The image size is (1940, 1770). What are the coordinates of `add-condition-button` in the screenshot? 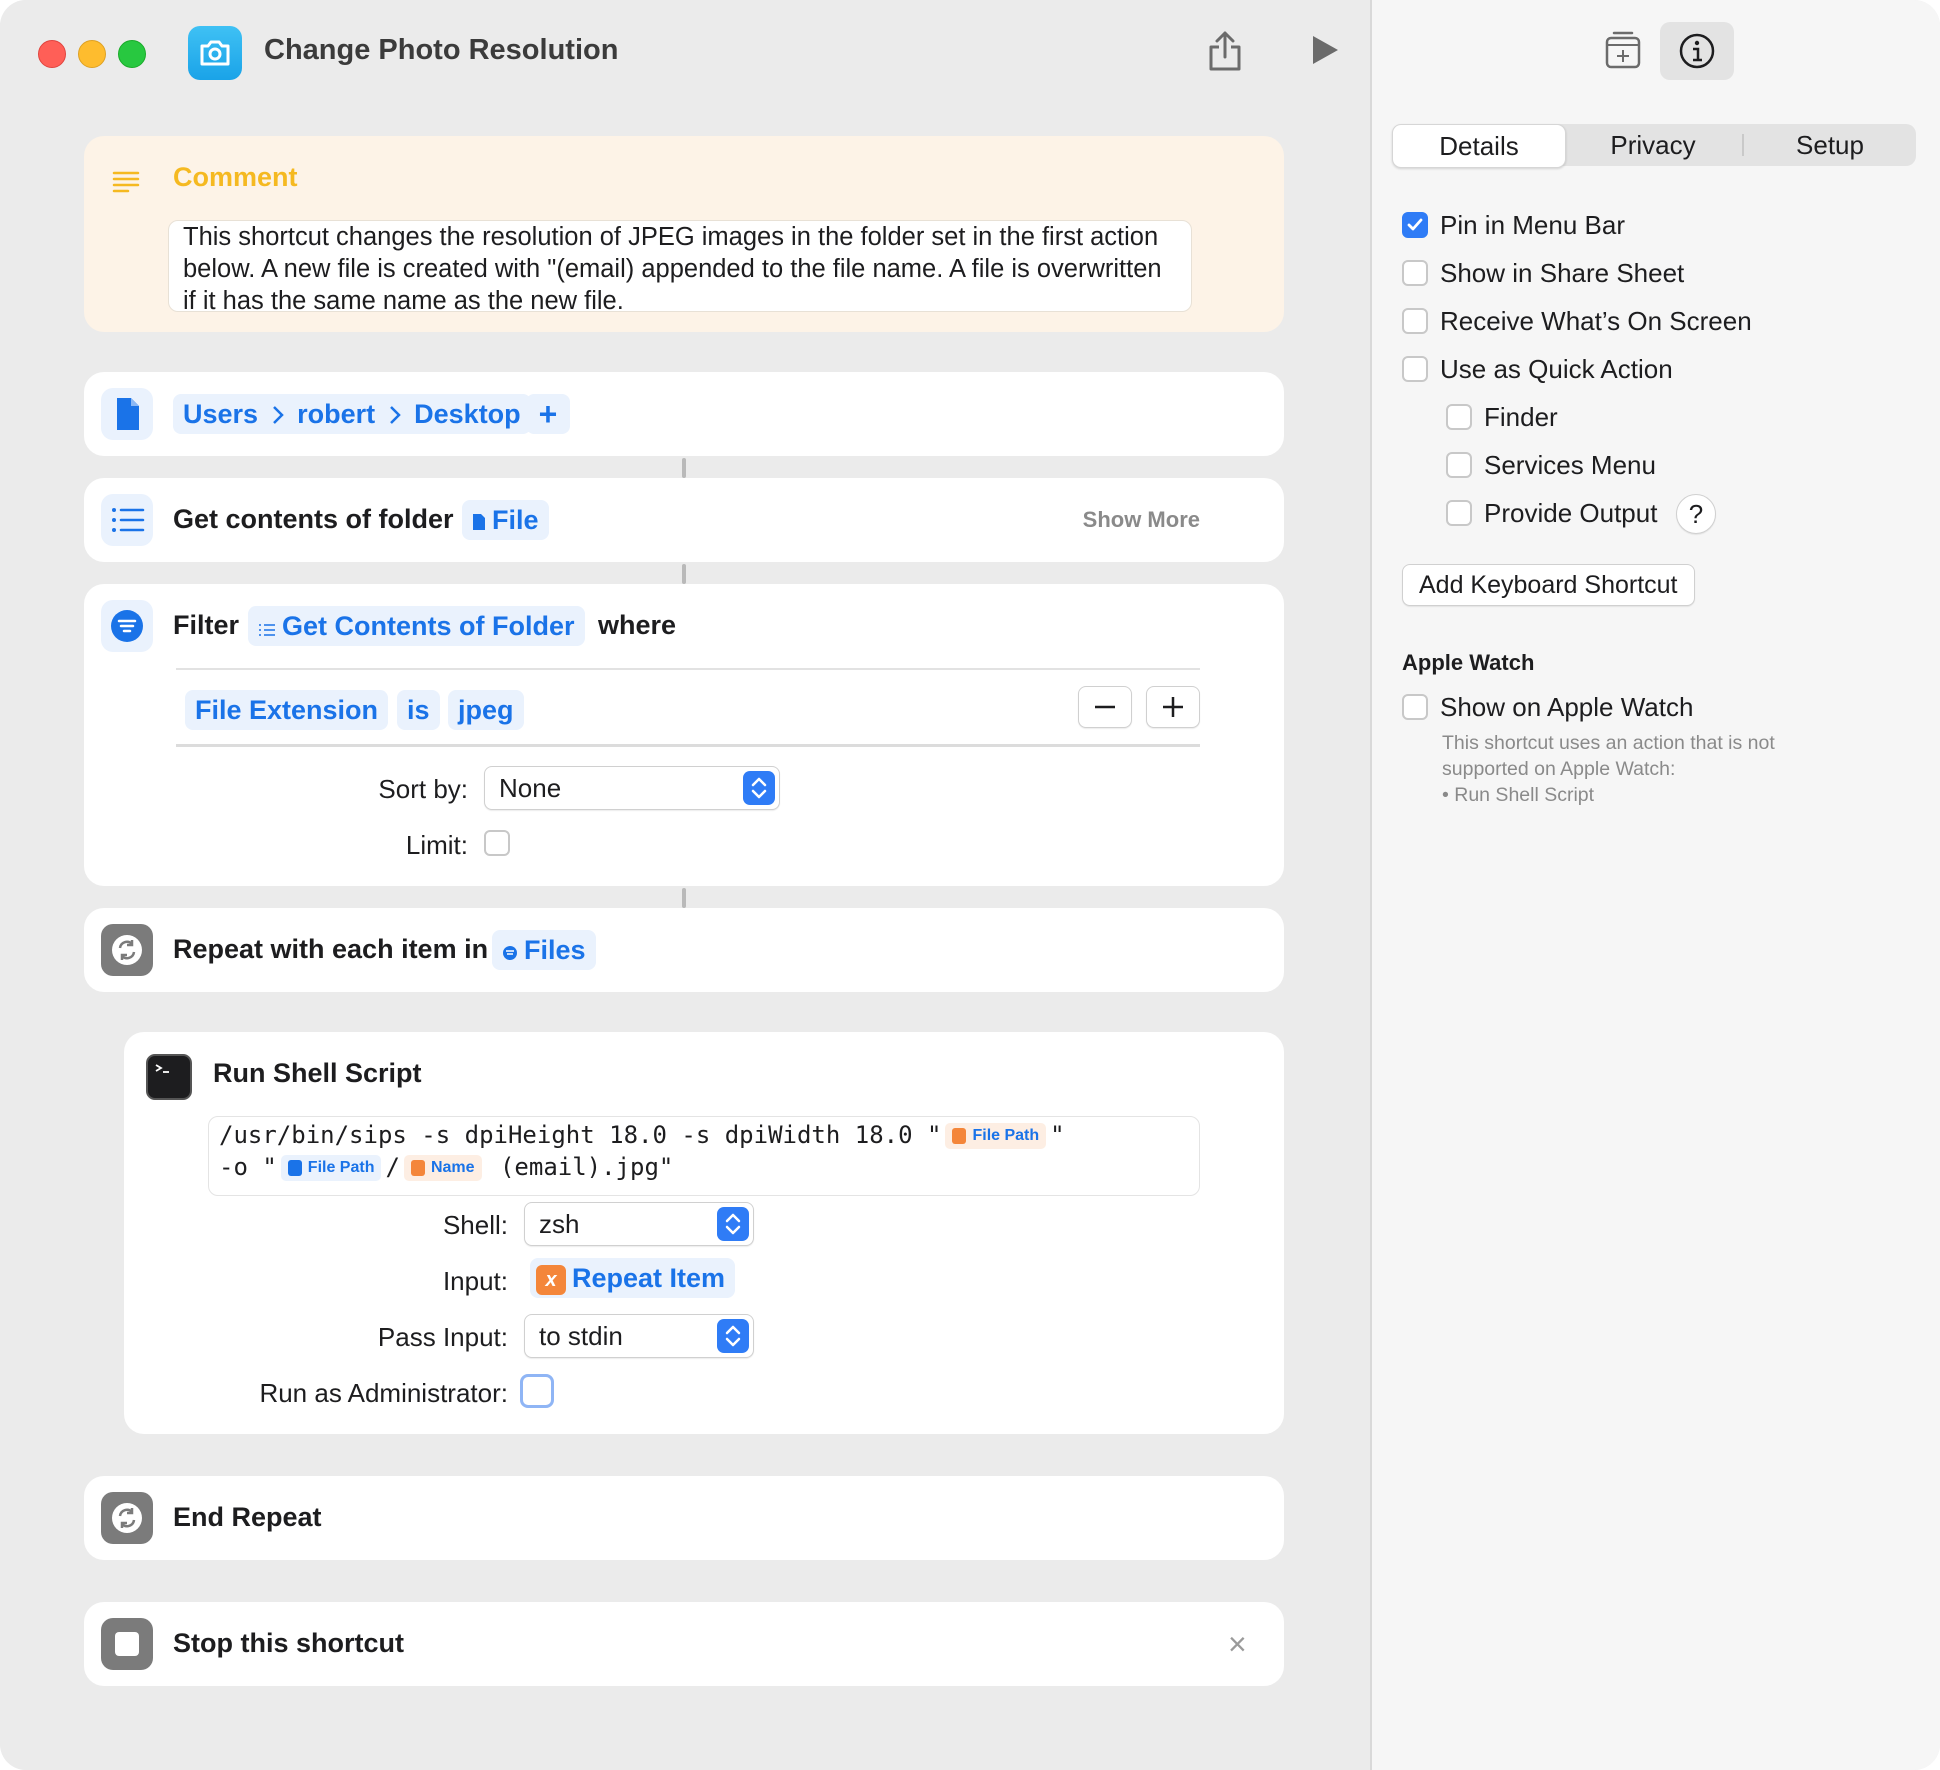 It's located at (1173, 707).